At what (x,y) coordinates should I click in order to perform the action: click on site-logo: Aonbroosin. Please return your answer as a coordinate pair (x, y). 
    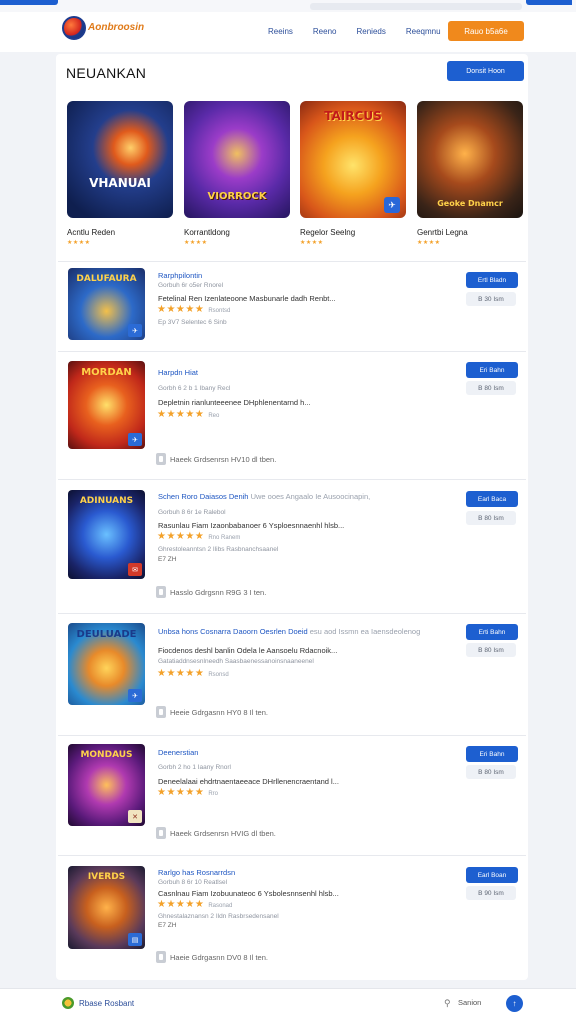
    Looking at the image, I should click on (103, 28).